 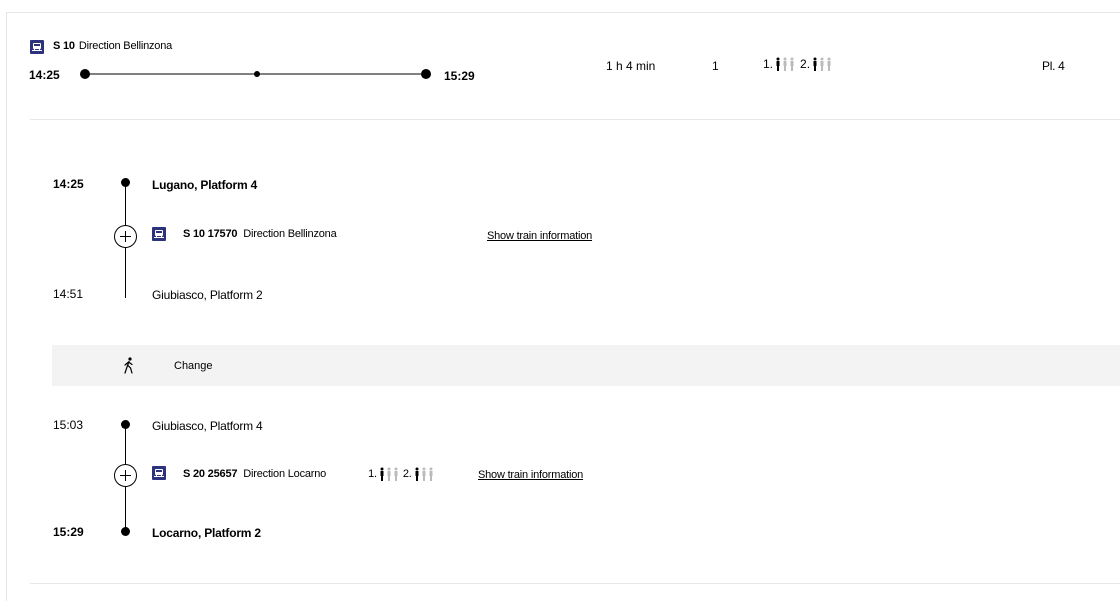 I want to click on leg2-class1-label: 1., so click(x=372, y=474).